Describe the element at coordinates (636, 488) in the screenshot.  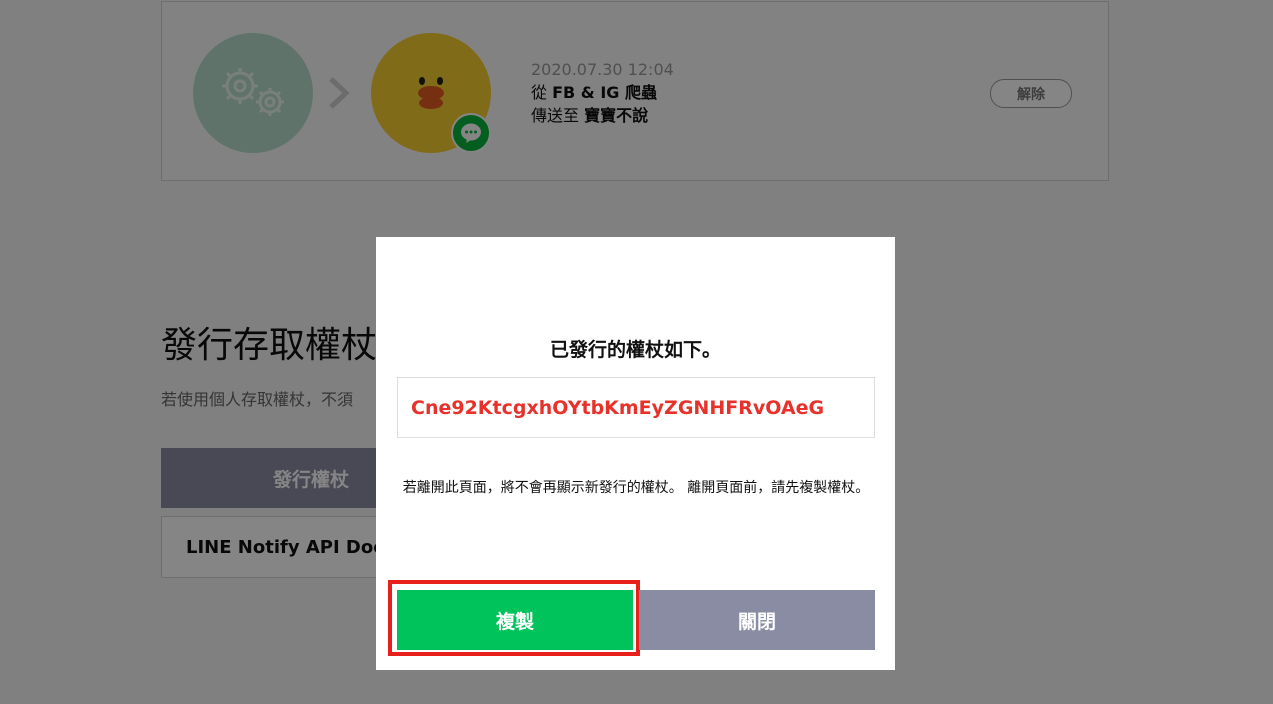
I see `dialog-note: 若離開此頁面，將不會再顯示新發行的權杖。 離開頁面前，請先複製權杖。` at that location.